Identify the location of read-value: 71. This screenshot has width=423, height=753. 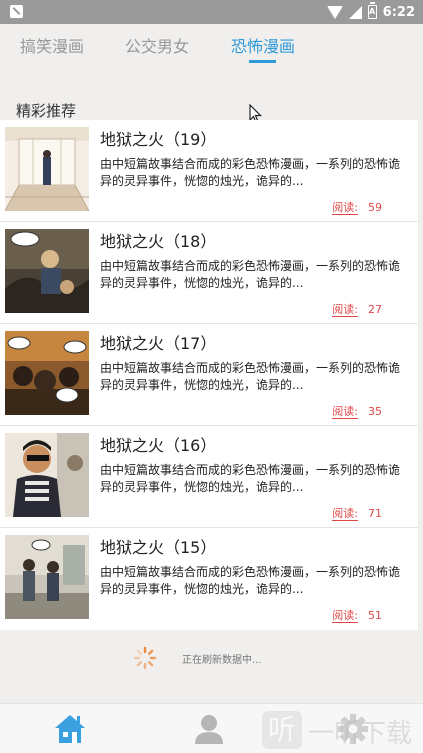
(375, 513).